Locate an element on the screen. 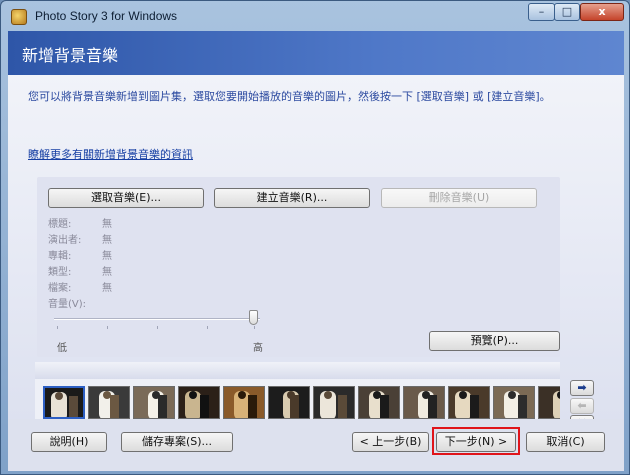 The image size is (630, 475). cancel-button: 取消(C) is located at coordinates (565, 442).